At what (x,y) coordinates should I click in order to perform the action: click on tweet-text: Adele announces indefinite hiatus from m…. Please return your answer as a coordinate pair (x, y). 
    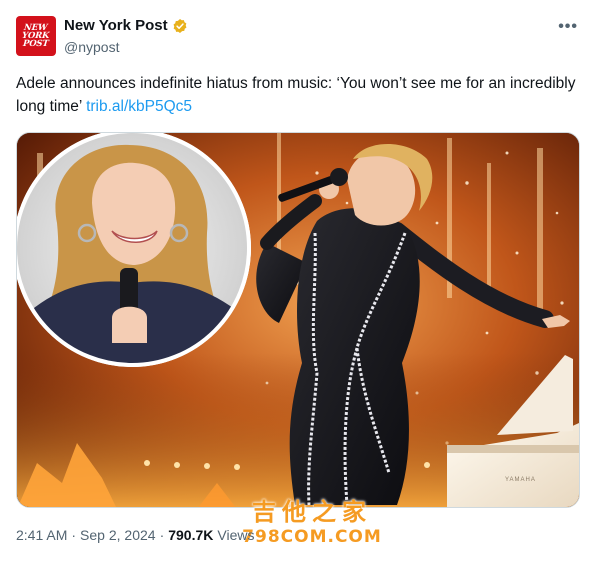
    Looking at the image, I should click on (297, 95).